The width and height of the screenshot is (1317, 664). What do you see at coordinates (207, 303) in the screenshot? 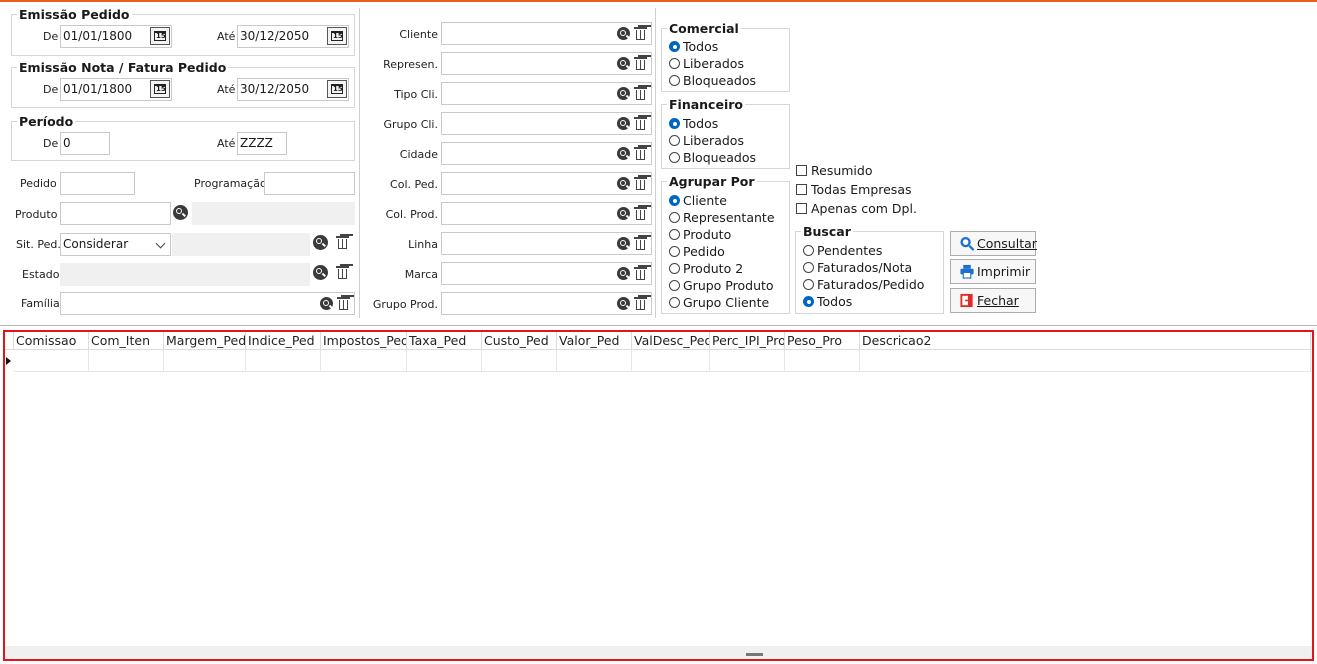
I see `familia-input` at bounding box center [207, 303].